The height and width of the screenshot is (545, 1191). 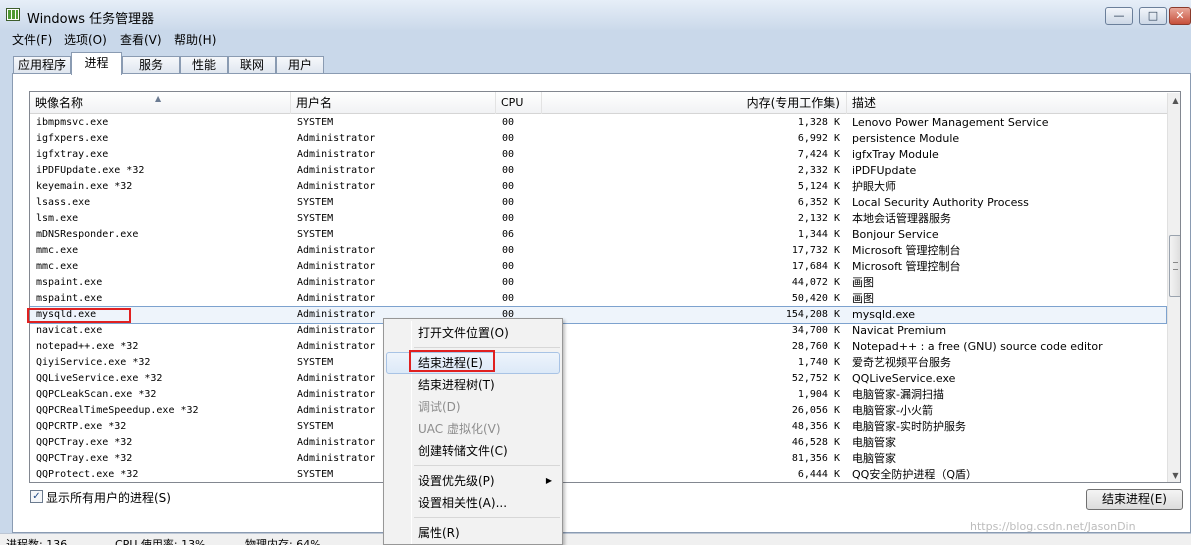 I want to click on cell-description: 护眼大师, so click(x=874, y=186).